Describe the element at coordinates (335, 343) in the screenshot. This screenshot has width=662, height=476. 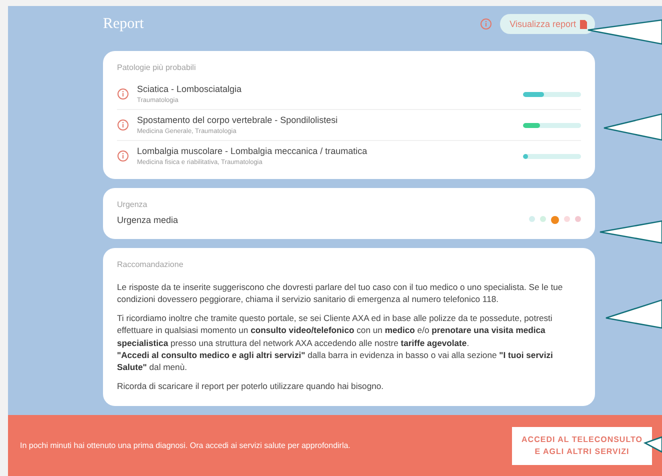
I see `recommendation-paragraph: Ti ricordiamo inoltre che tramite questo portale, se sei Cliente AXA ed in base alle polizze da te possedute, potresti effettuare in qualsiasi momento un consulto video/telefonico con un medico e/o prenotare una visita medica specialistica presso una struttura del network AXA accedendo alle nostre tariffe agevolate. "Accedi al consulto medico e agli altri servizi" dalla barra in evidenza in basso o vai alla sezione "I tuoi servizi Salute" dal menù.` at that location.